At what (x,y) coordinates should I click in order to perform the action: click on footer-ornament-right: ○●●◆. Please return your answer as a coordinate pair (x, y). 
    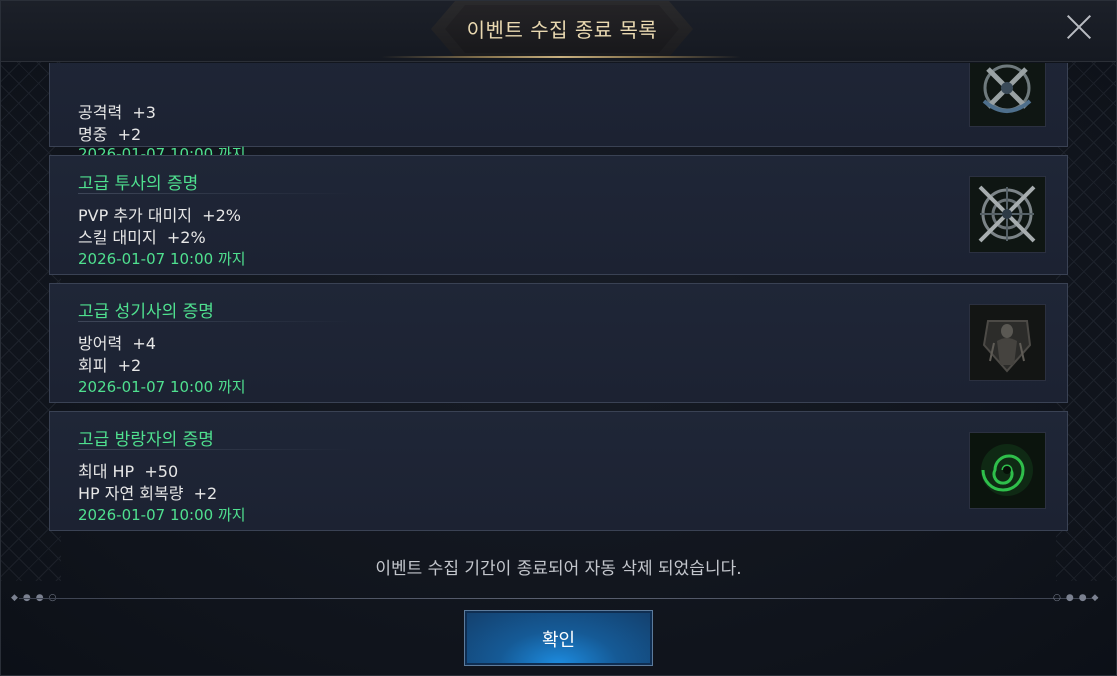
    Looking at the image, I should click on (1078, 598).